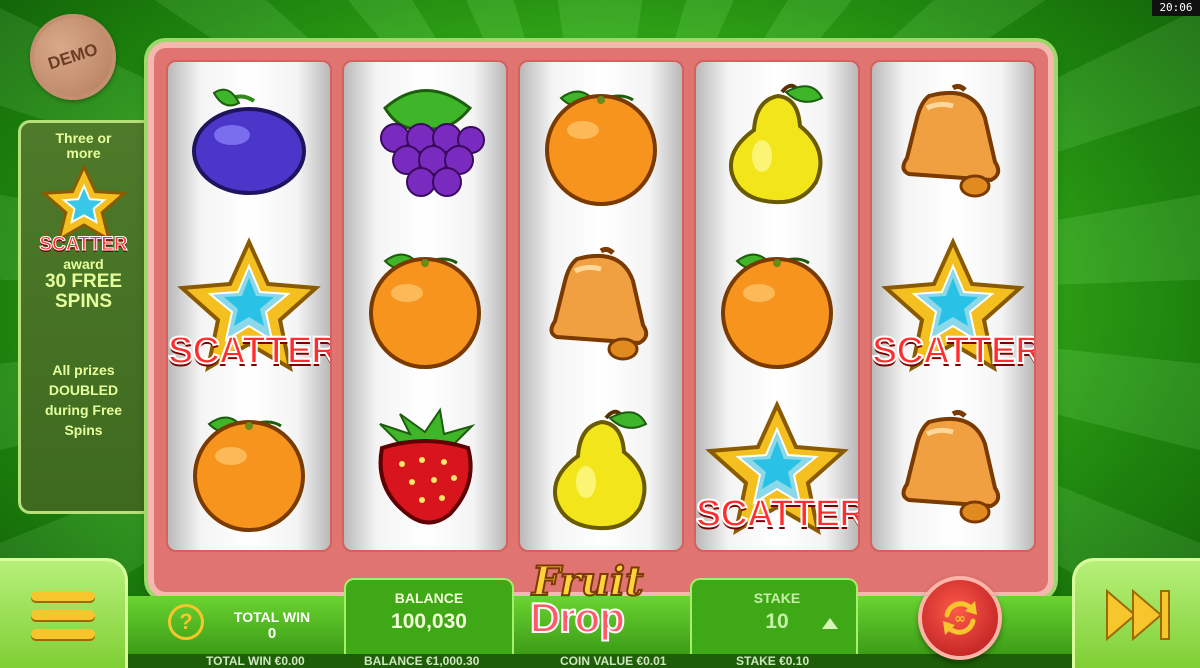 The height and width of the screenshot is (668, 1200). Describe the element at coordinates (272, 617) in the screenshot. I see `total-win-label: TOTAL WIN` at that location.